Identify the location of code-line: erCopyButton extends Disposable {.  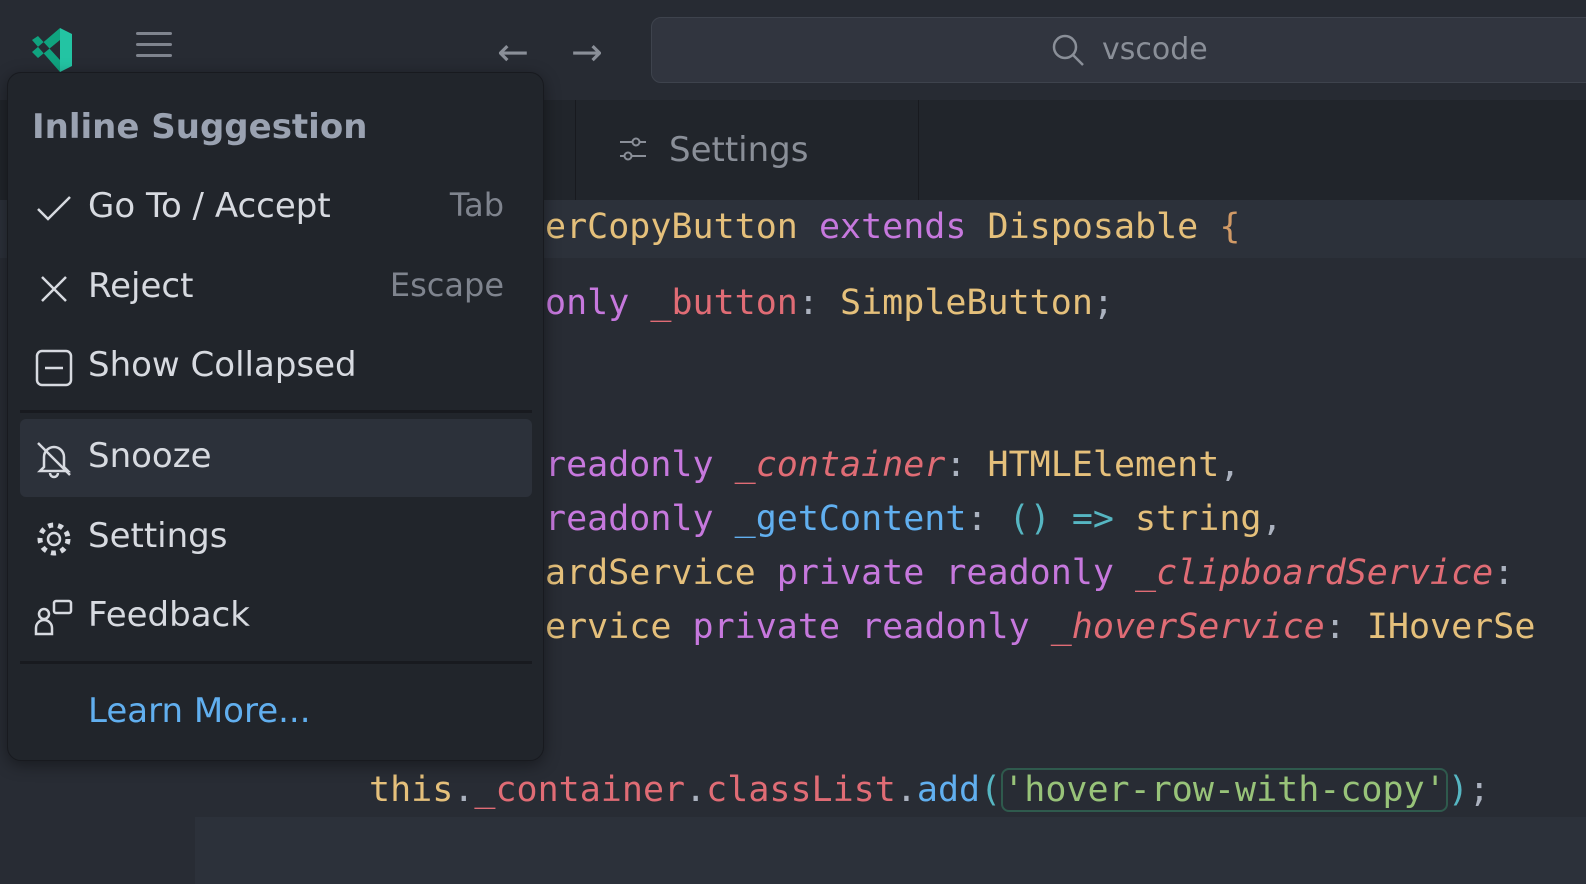
(893, 227).